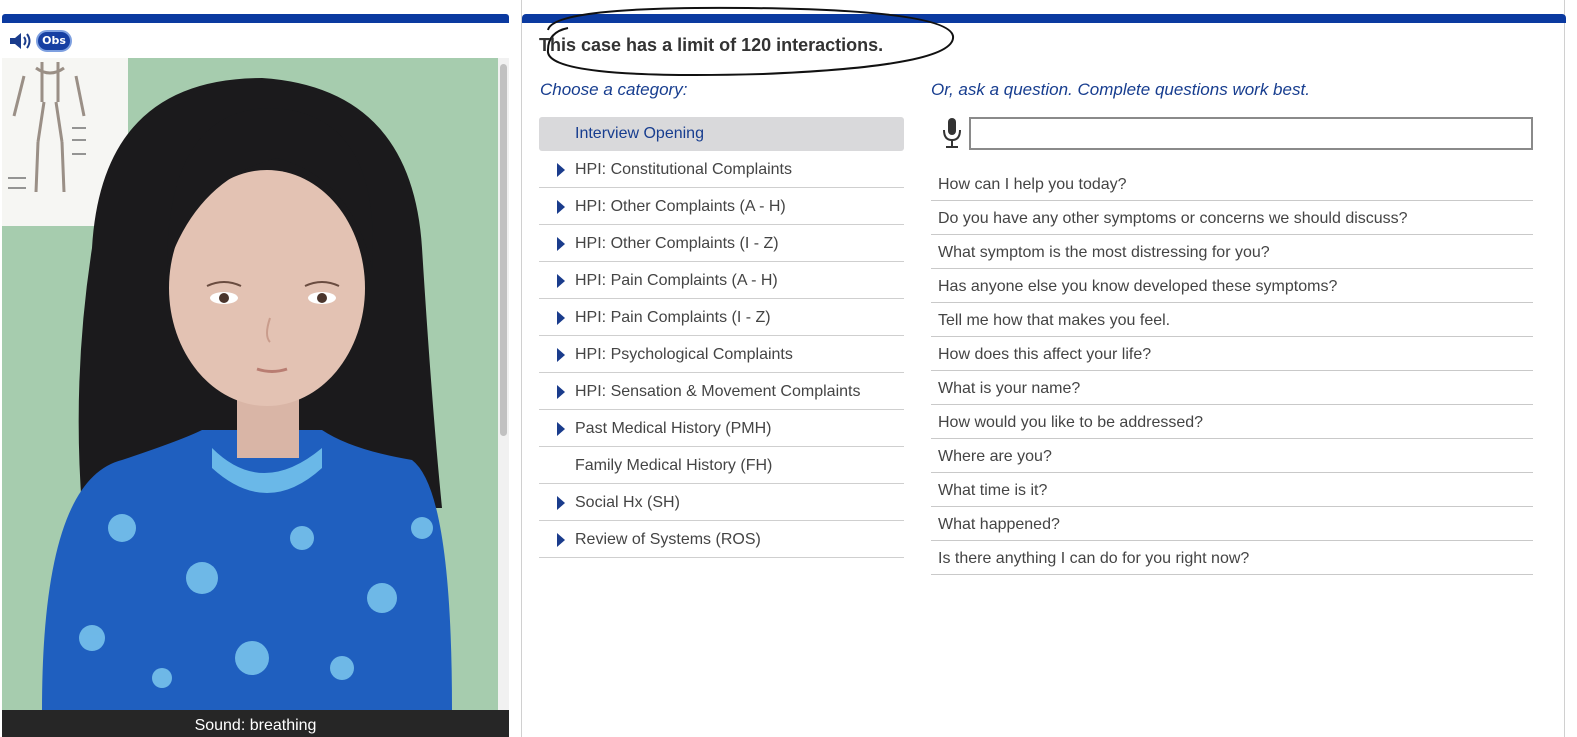  What do you see at coordinates (674, 465) in the screenshot?
I see `category-label: Family Medical History (FH)` at bounding box center [674, 465].